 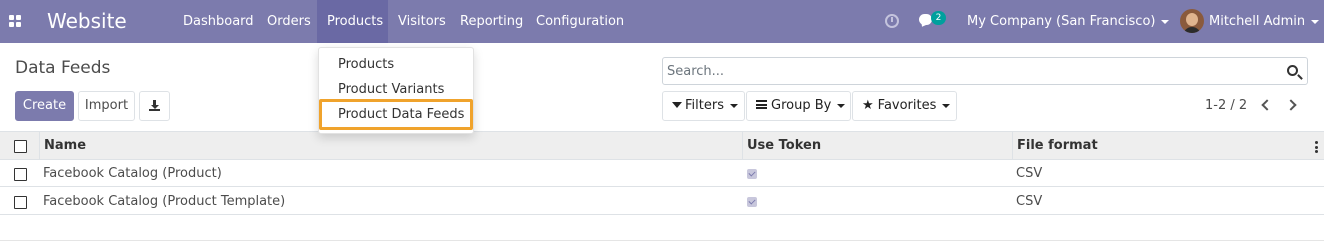 I want to click on search-bar, so click(x=985, y=71).